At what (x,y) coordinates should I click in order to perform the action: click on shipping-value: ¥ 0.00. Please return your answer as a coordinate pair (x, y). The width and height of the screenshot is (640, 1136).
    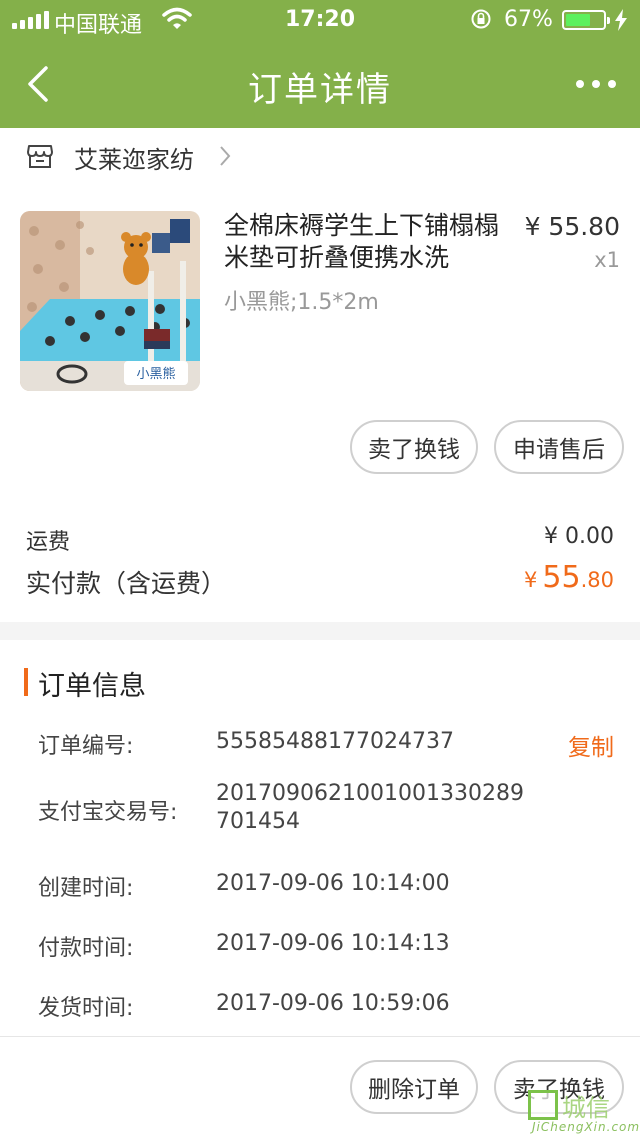
    Looking at the image, I should click on (579, 536).